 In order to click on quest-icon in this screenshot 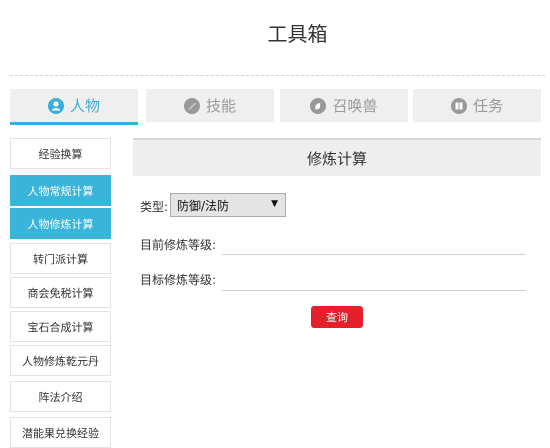, I will do `click(458, 105)`.